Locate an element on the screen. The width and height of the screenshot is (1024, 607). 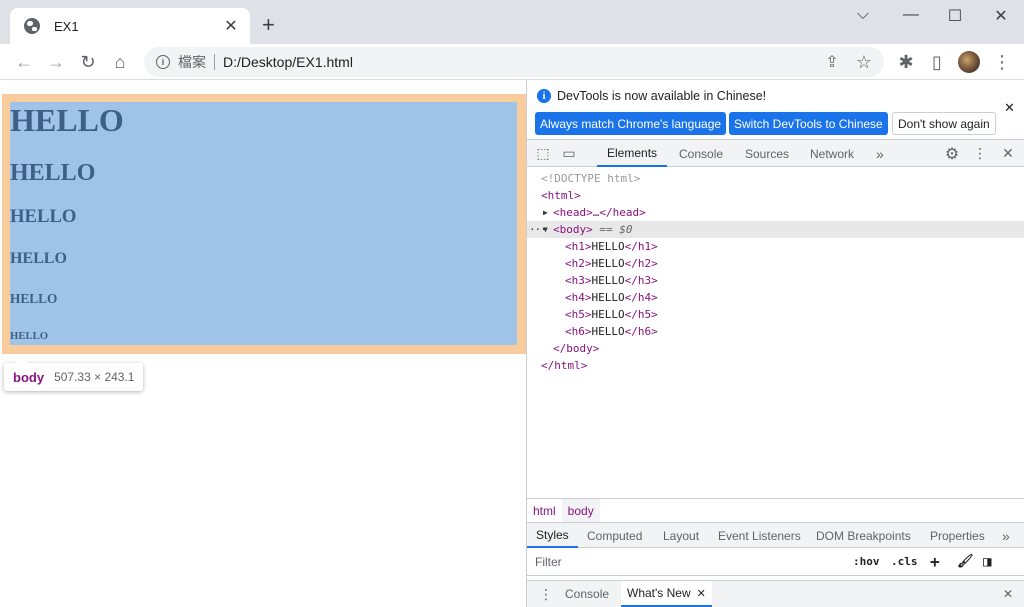
more-styles-tabs-icon: » is located at coordinates (1006, 535).